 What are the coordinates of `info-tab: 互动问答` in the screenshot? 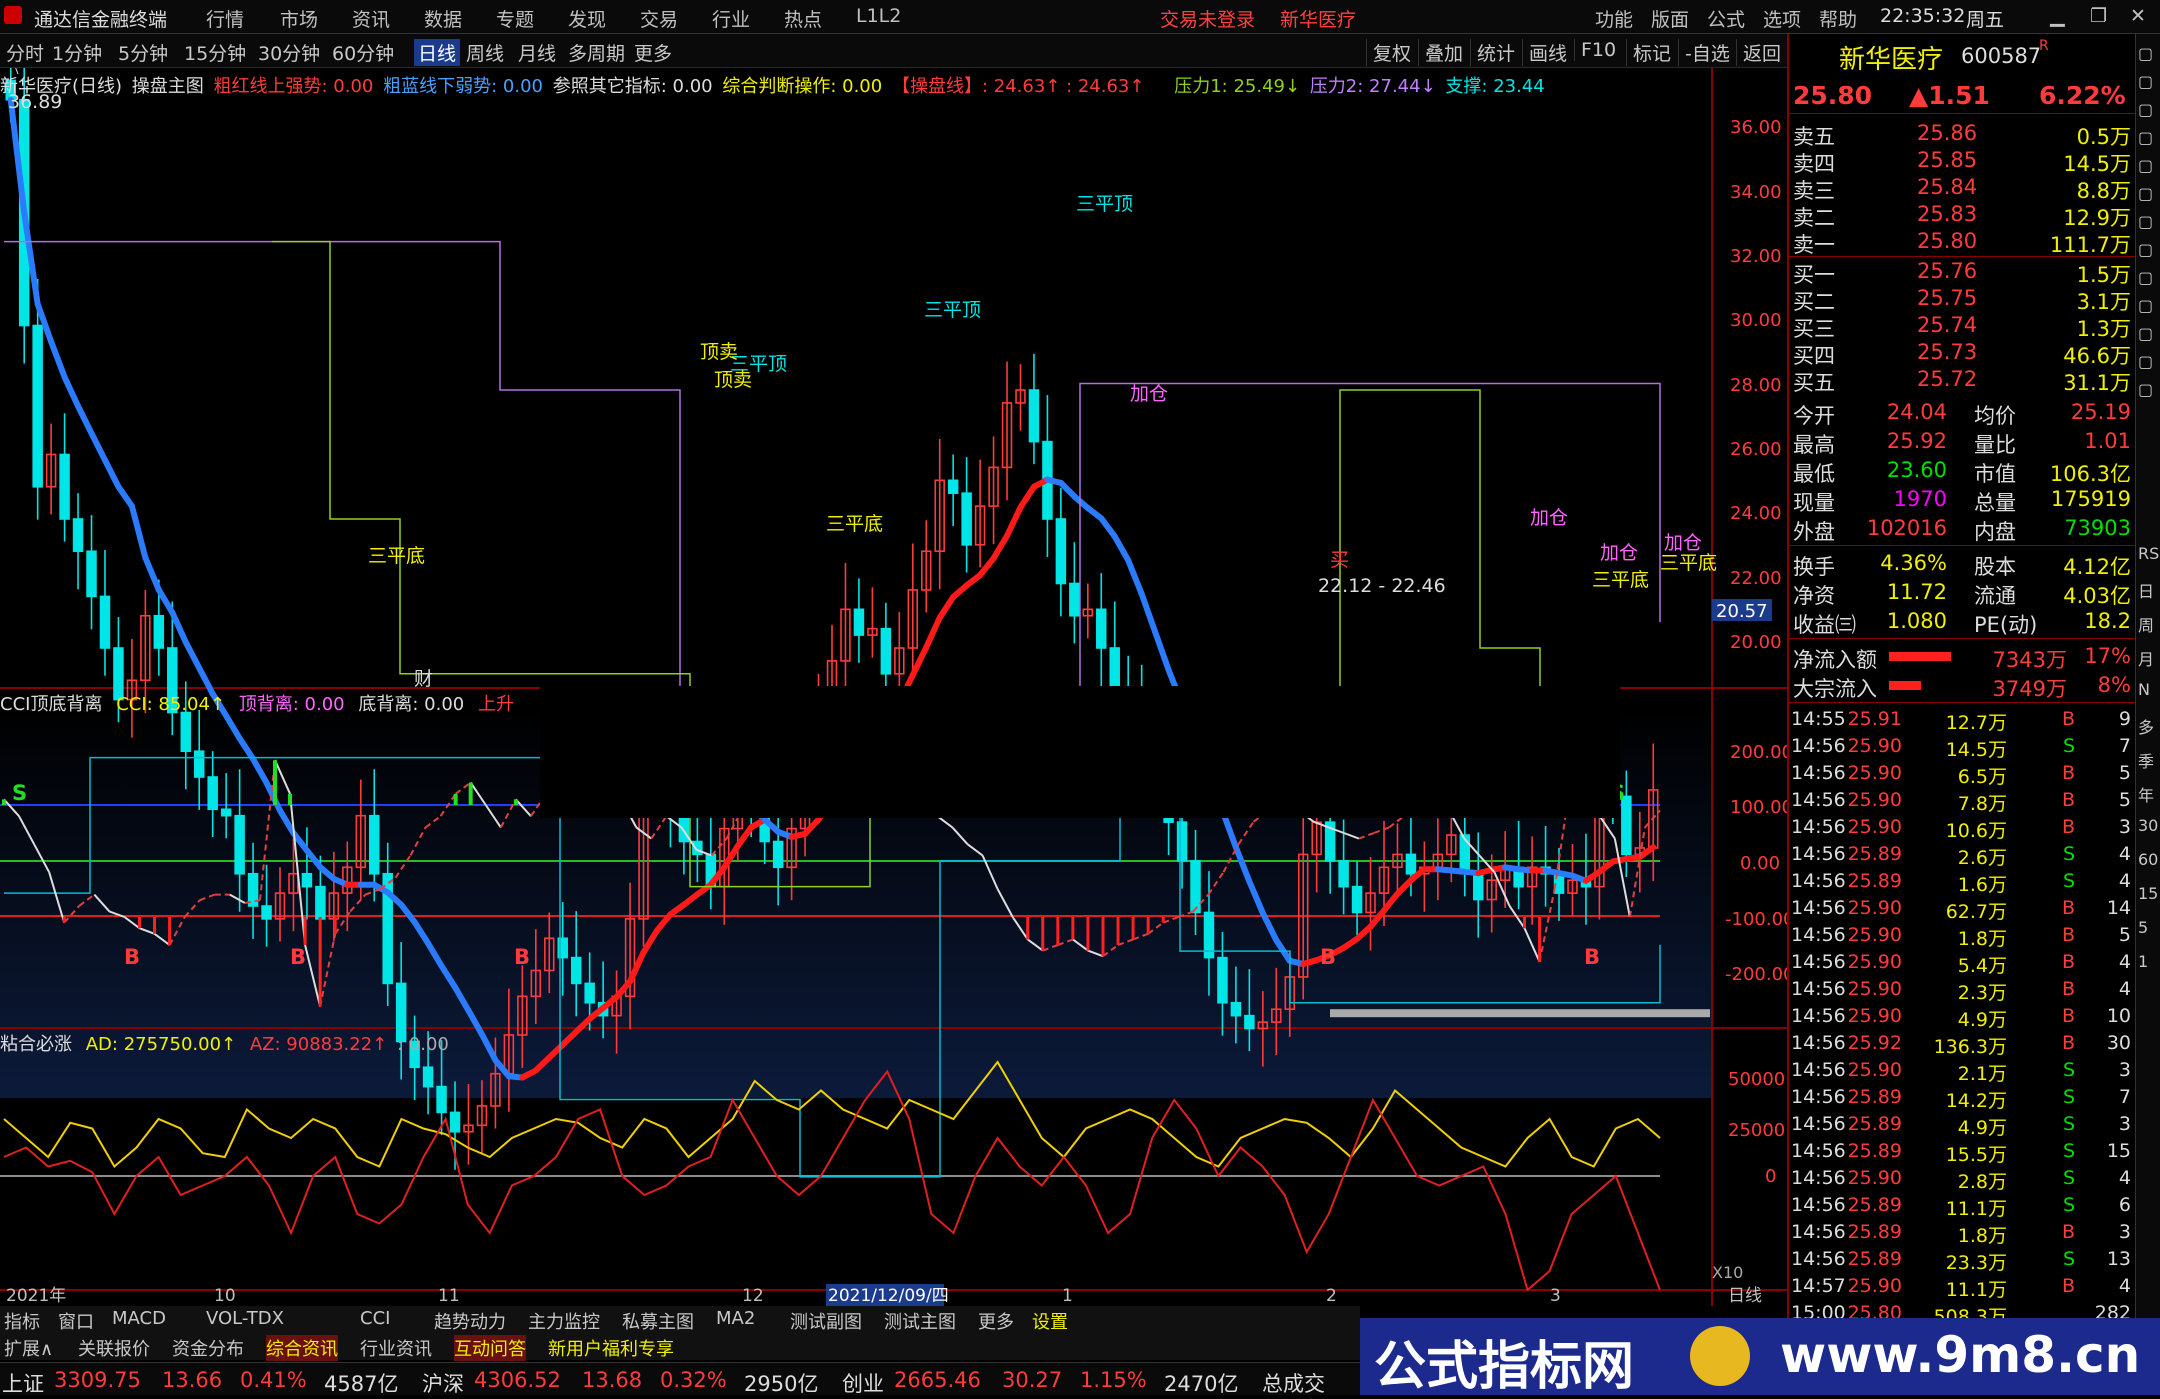 It's located at (490, 1348).